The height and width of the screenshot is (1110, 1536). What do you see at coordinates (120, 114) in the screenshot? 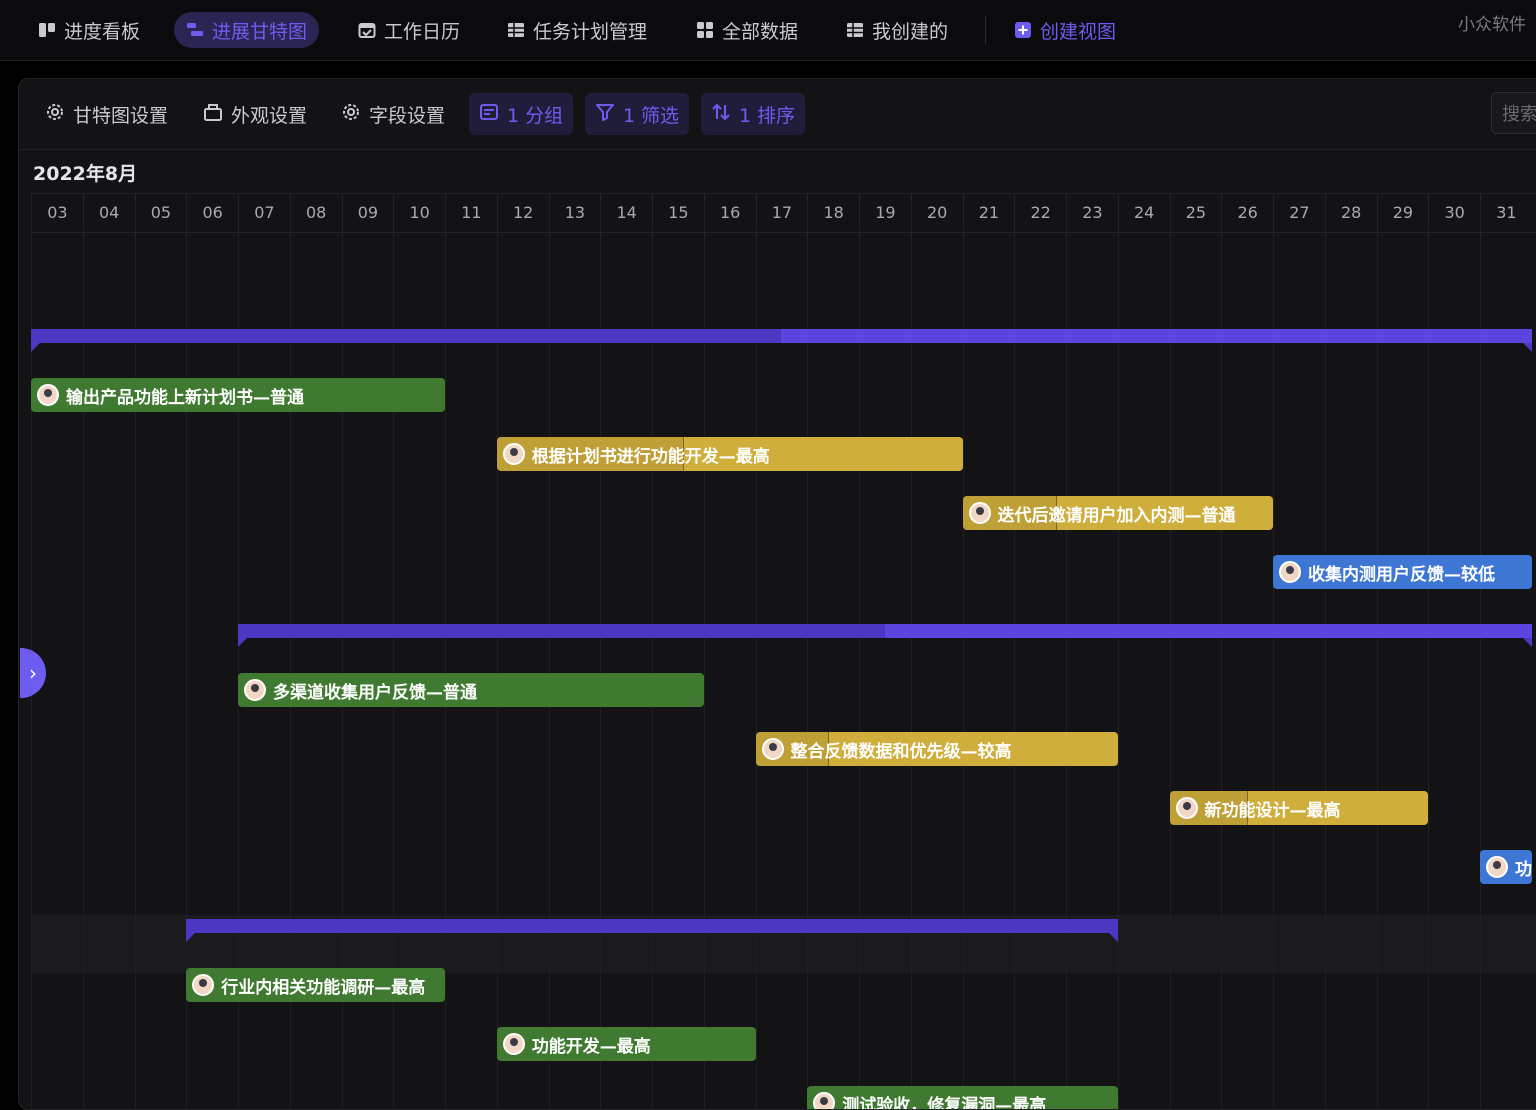
I see `gantt-settings-label: 甘特图设置` at bounding box center [120, 114].